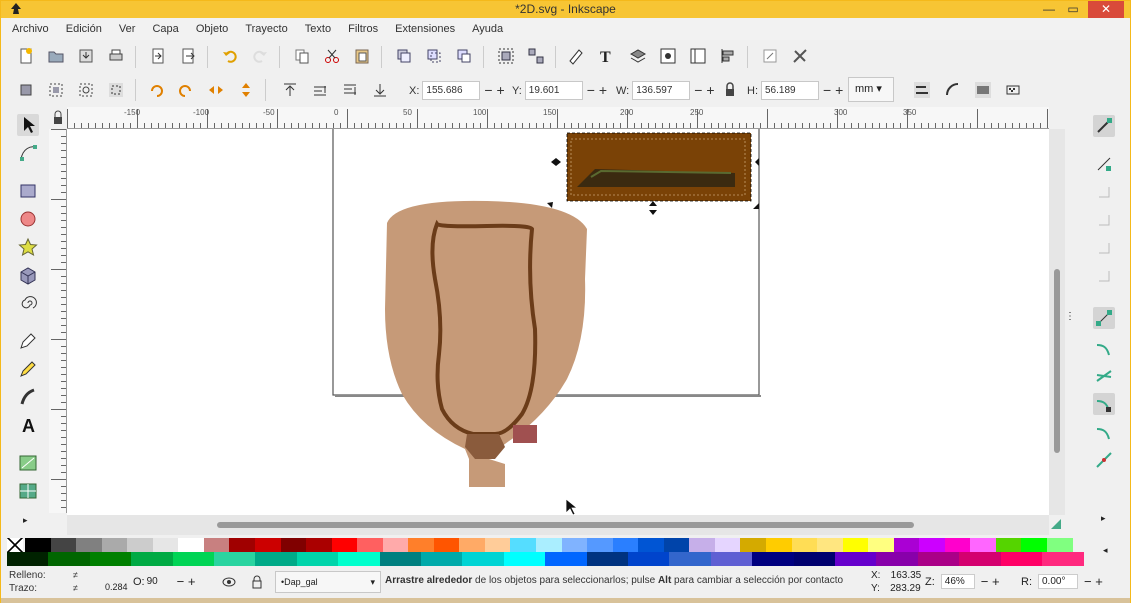 Image resolution: width=1131 pixels, height=603 pixels. What do you see at coordinates (362, 56) in the screenshot?
I see `paste-icon` at bounding box center [362, 56].